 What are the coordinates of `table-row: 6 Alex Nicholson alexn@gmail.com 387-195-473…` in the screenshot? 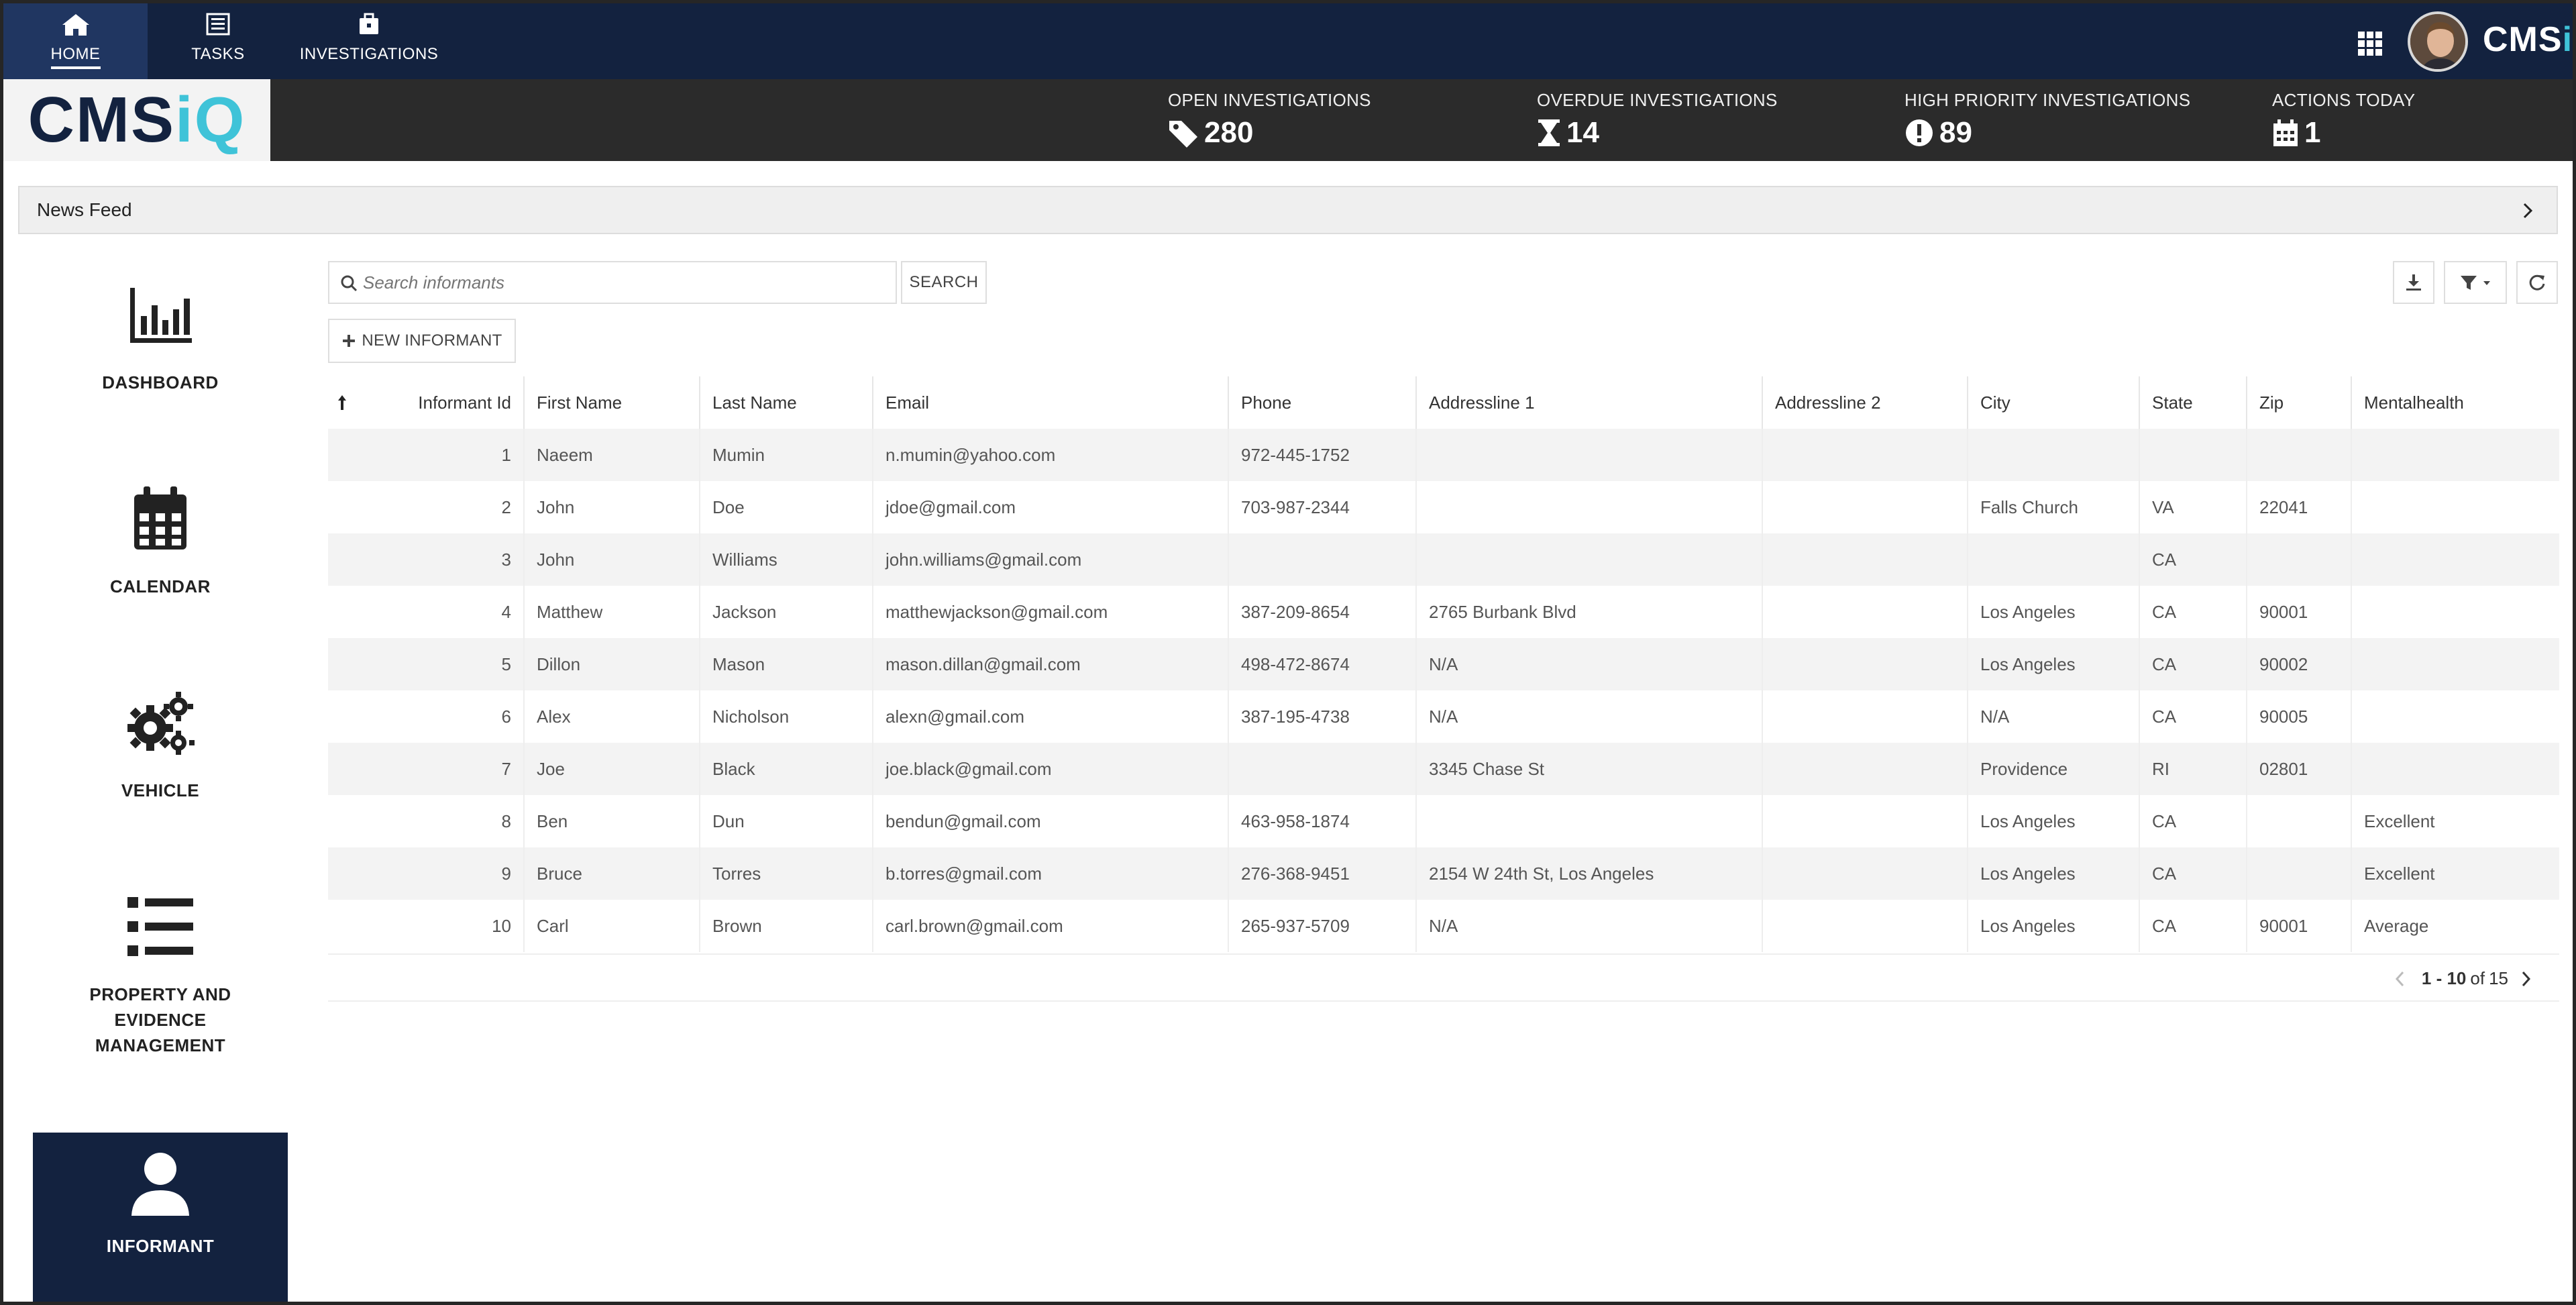 It's located at (1443, 716).